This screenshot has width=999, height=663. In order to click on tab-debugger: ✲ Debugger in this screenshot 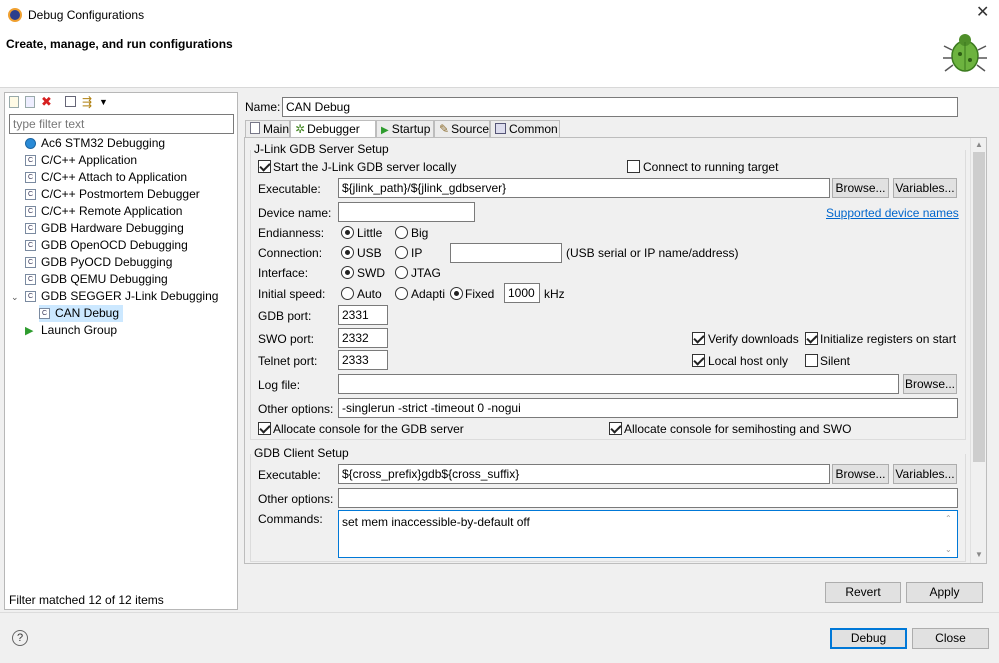, I will do `click(333, 129)`.